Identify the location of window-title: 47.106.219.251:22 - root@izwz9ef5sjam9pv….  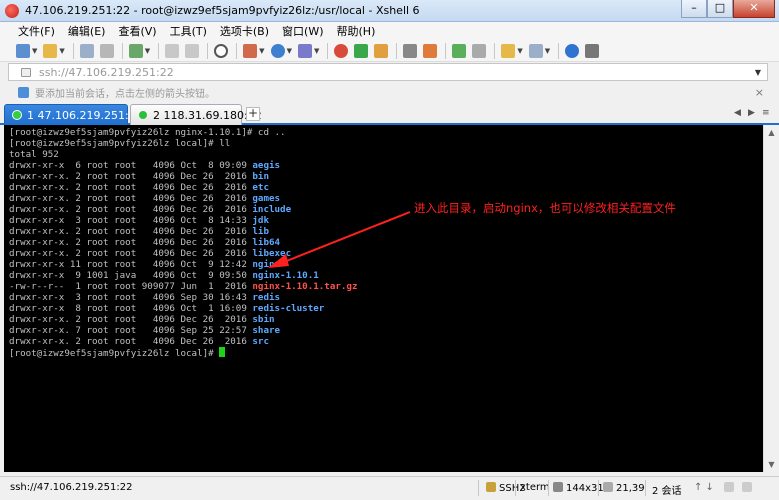
(222, 10).